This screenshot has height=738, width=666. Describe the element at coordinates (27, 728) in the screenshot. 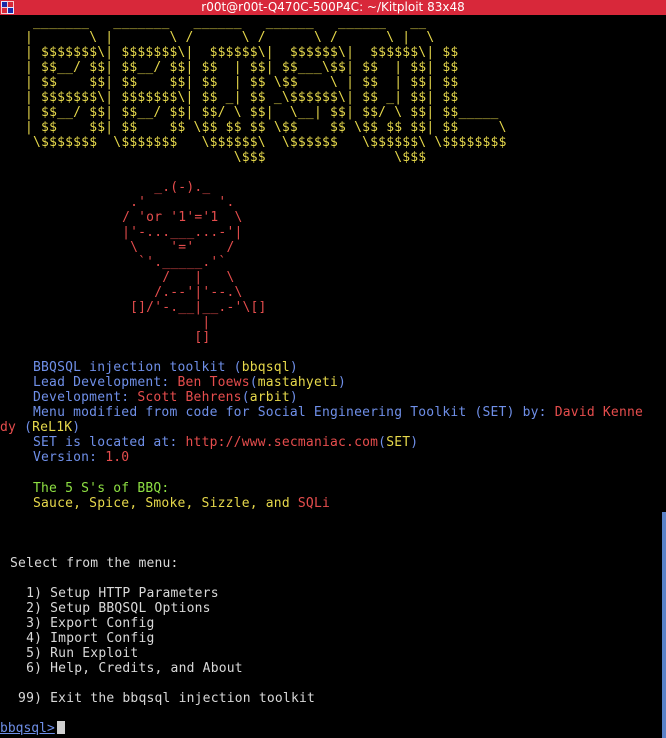

I see `prompt-label: bbqsql>` at that location.